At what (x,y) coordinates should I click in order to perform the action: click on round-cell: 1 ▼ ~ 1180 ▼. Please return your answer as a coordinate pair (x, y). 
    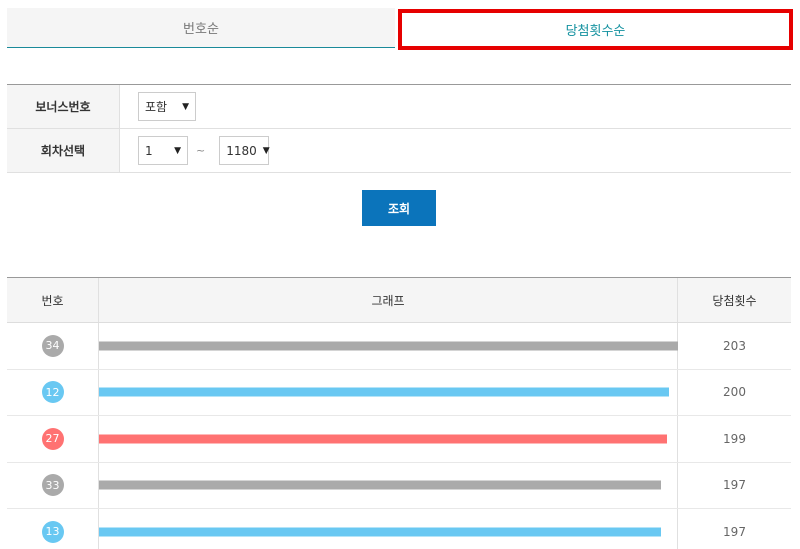
    Looking at the image, I should click on (455, 150).